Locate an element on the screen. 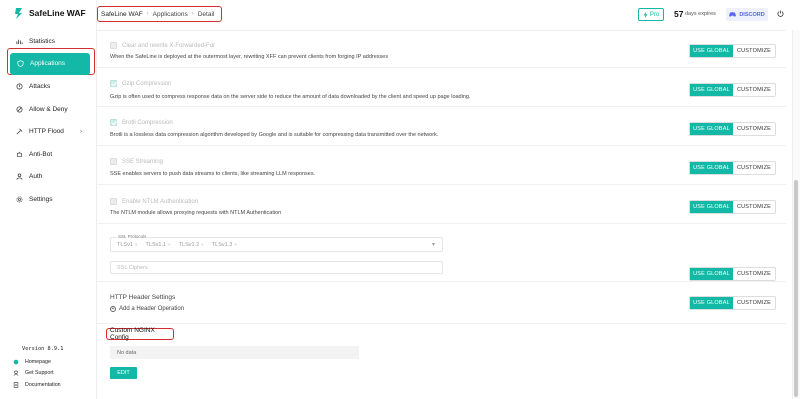 The width and height of the screenshot is (800, 399). bot-icon is located at coordinates (19, 154).